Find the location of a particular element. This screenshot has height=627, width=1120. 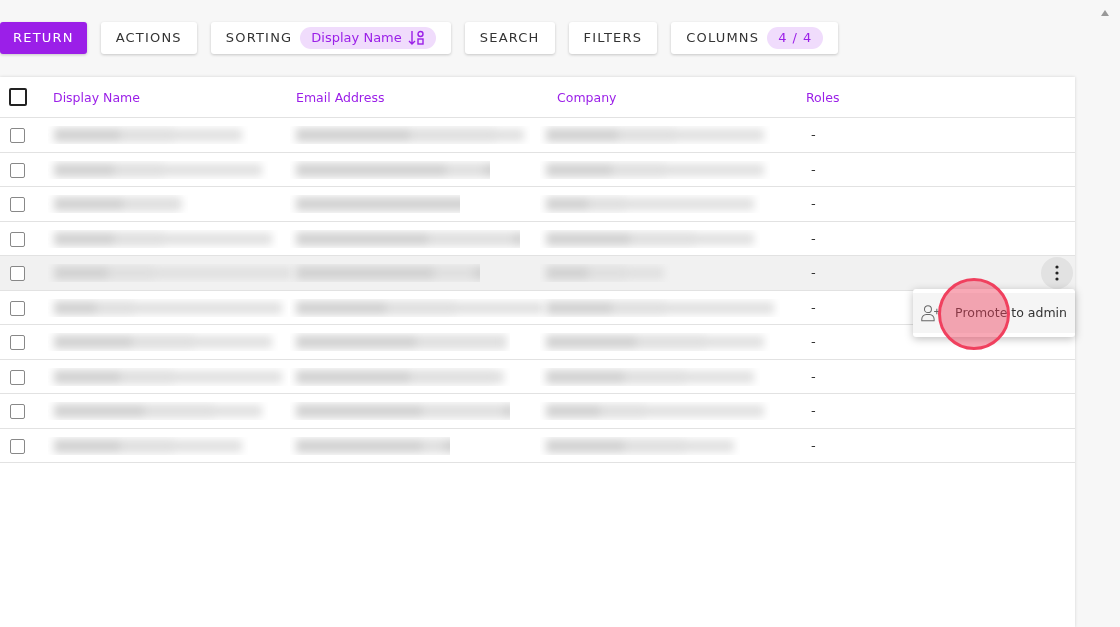

more-vertical-icon is located at coordinates (1057, 273).